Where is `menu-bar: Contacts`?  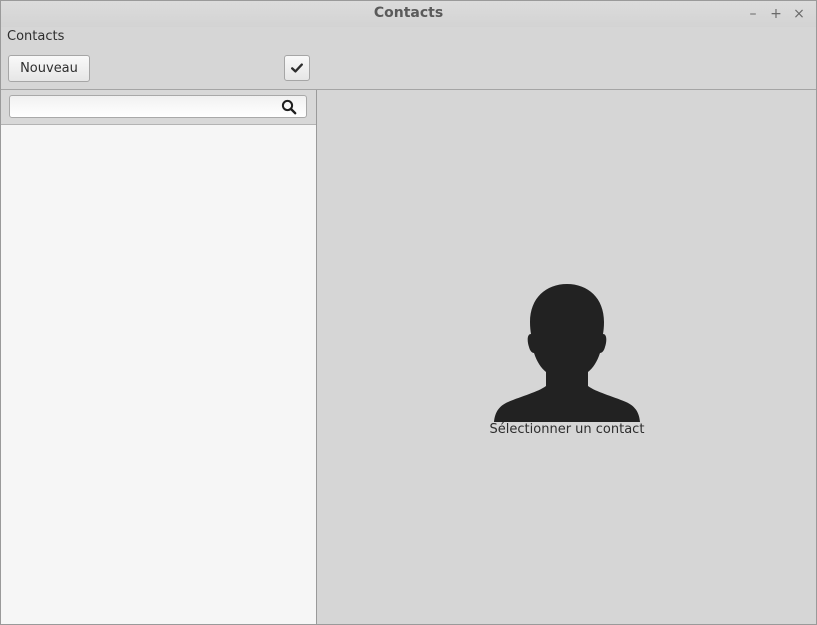 menu-bar: Contacts is located at coordinates (408, 37).